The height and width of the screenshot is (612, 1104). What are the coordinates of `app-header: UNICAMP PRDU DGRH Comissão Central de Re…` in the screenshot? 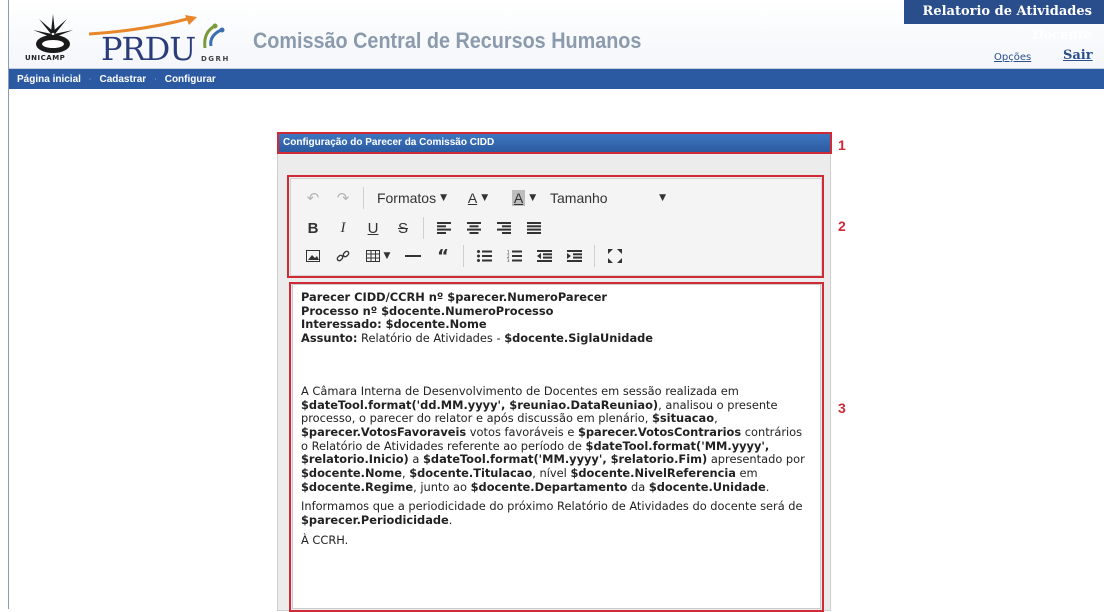 It's located at (556, 34).